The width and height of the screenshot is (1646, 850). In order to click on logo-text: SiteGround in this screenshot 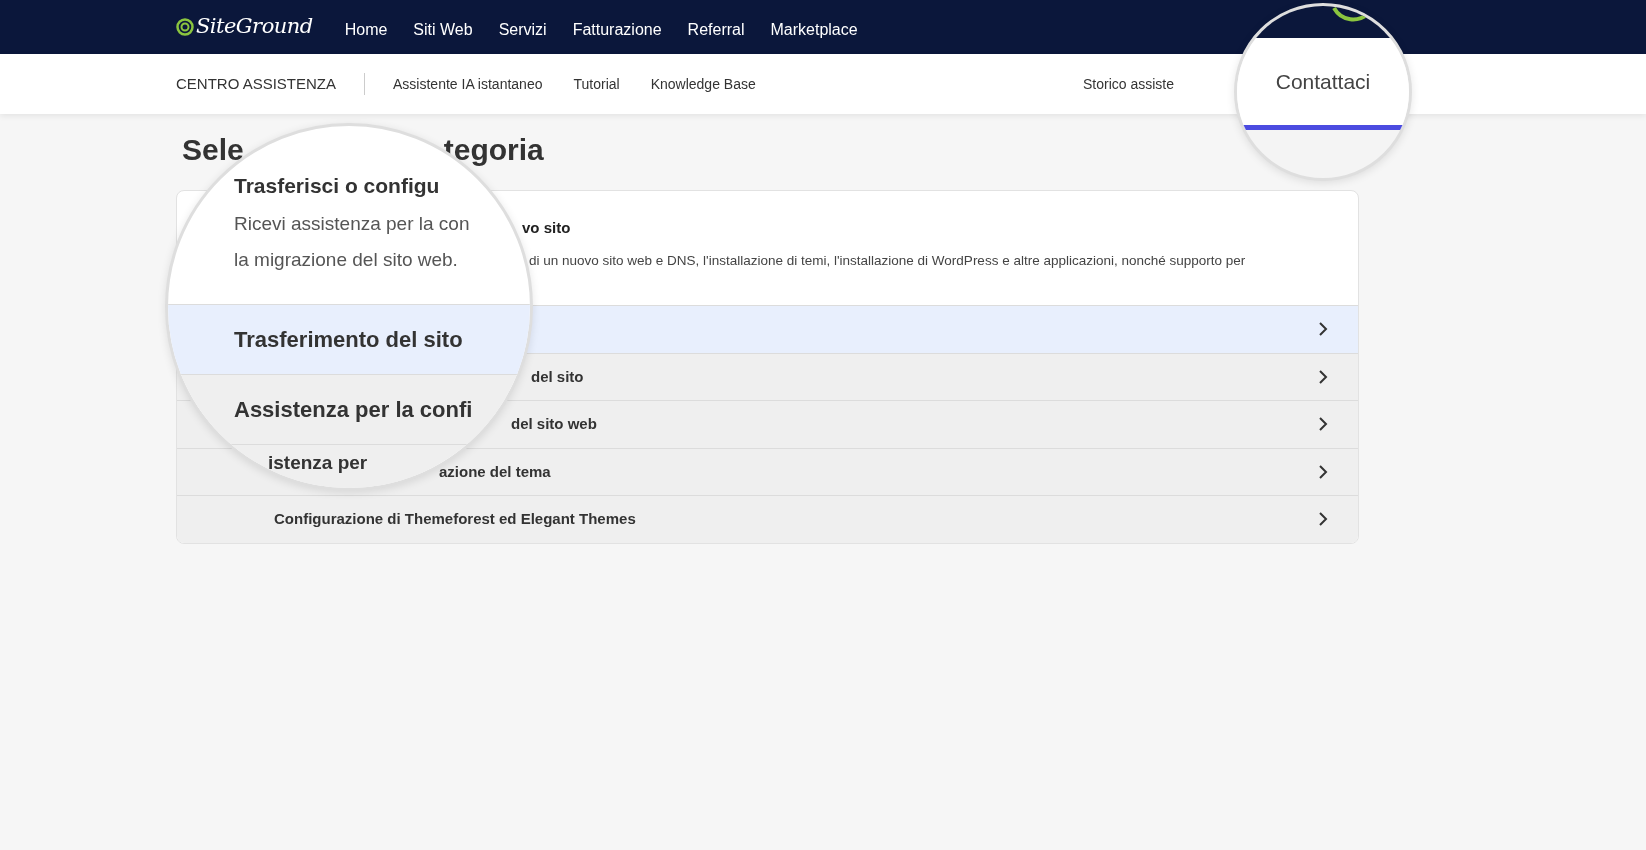, I will do `click(254, 27)`.